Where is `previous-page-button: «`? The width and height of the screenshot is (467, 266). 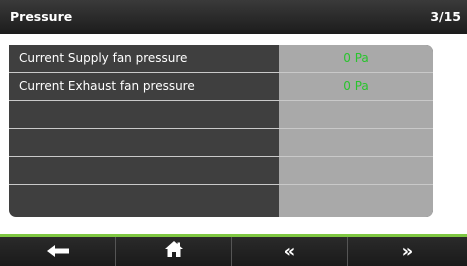 previous-page-button: « is located at coordinates (290, 251).